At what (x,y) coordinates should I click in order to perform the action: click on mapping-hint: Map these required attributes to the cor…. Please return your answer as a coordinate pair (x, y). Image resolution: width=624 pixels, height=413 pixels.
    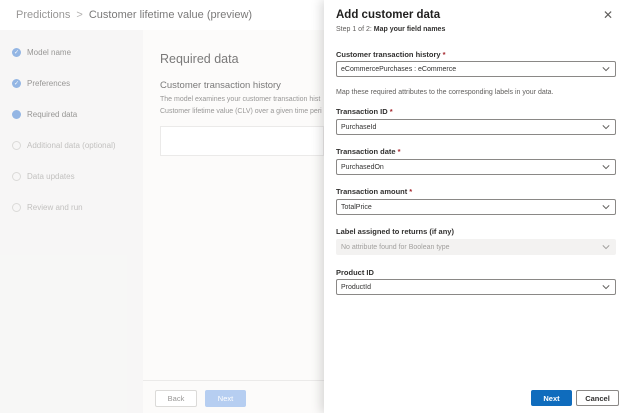
    Looking at the image, I should click on (445, 92).